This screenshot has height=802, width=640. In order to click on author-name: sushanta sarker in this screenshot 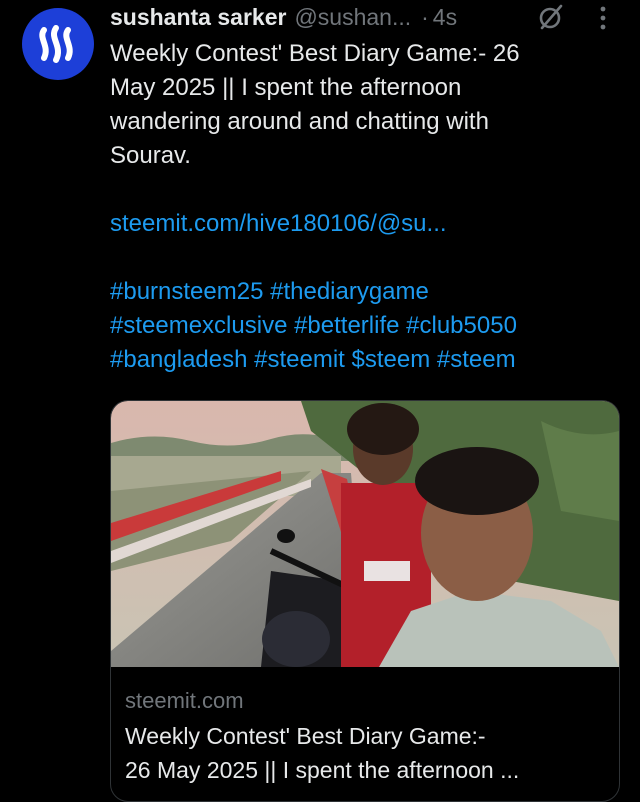, I will do `click(198, 17)`.